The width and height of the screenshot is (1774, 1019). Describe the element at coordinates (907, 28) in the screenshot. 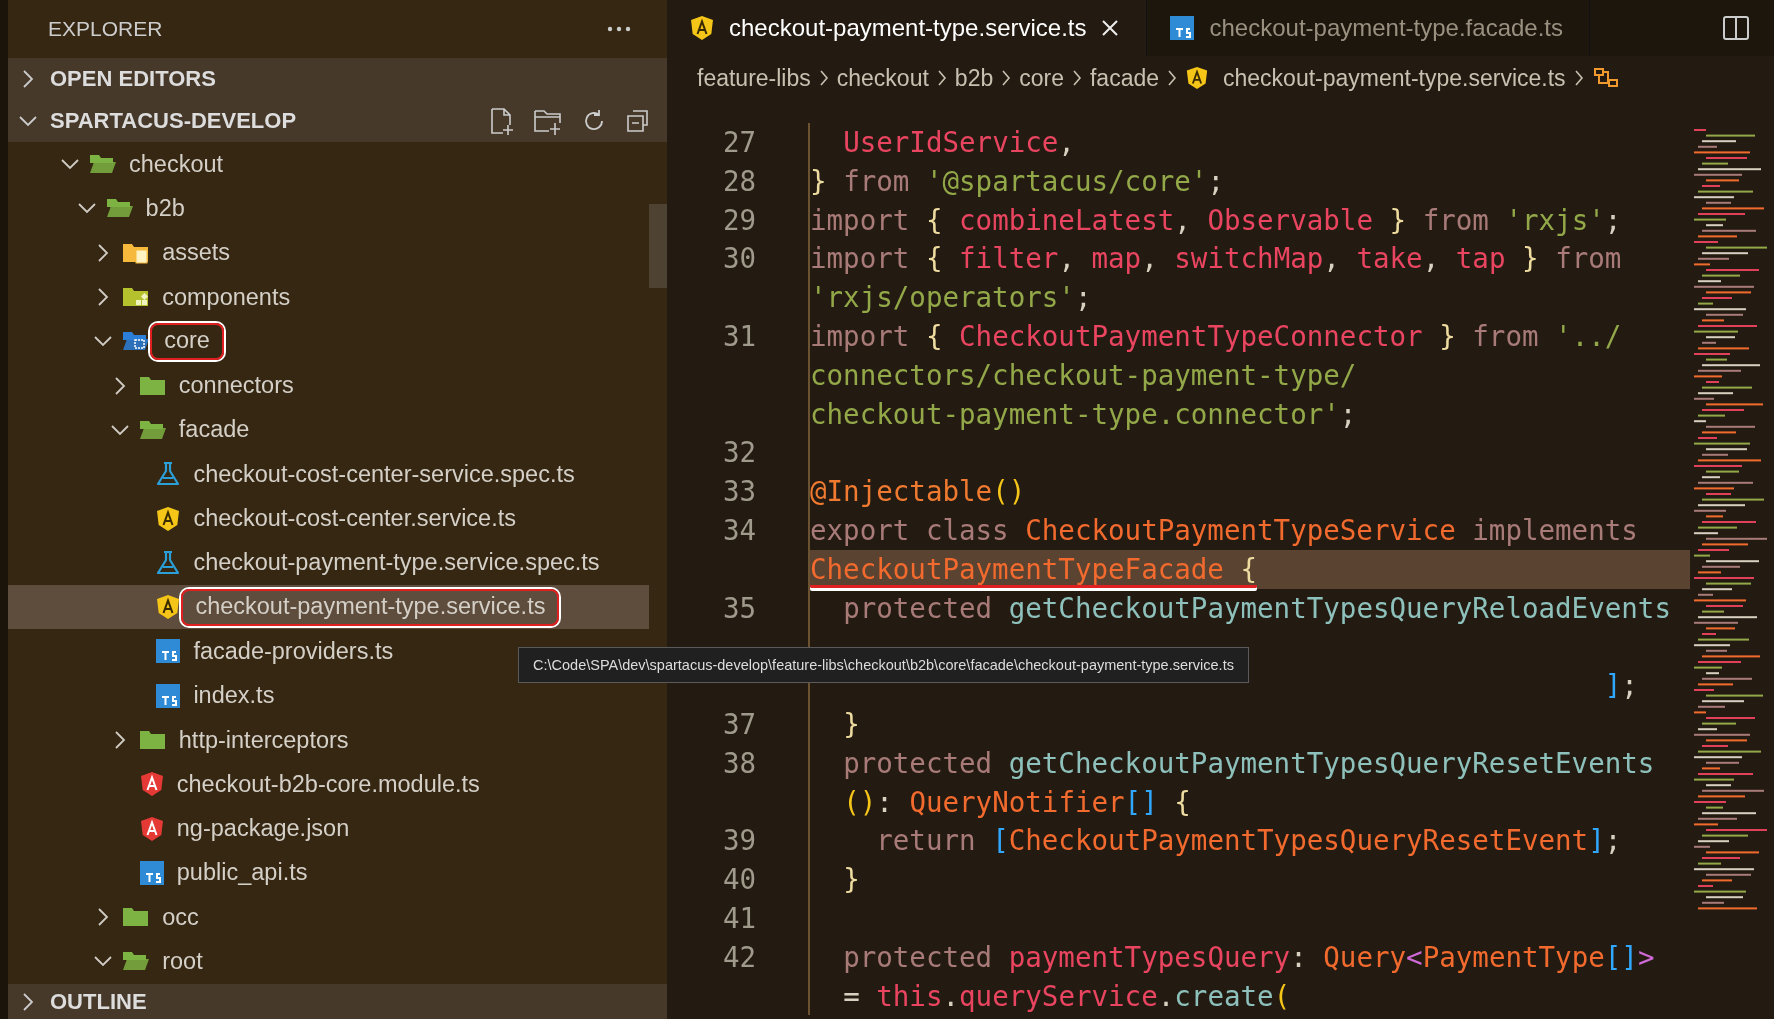

I see `editor-tab: checkout-payment-type.service.ts` at that location.